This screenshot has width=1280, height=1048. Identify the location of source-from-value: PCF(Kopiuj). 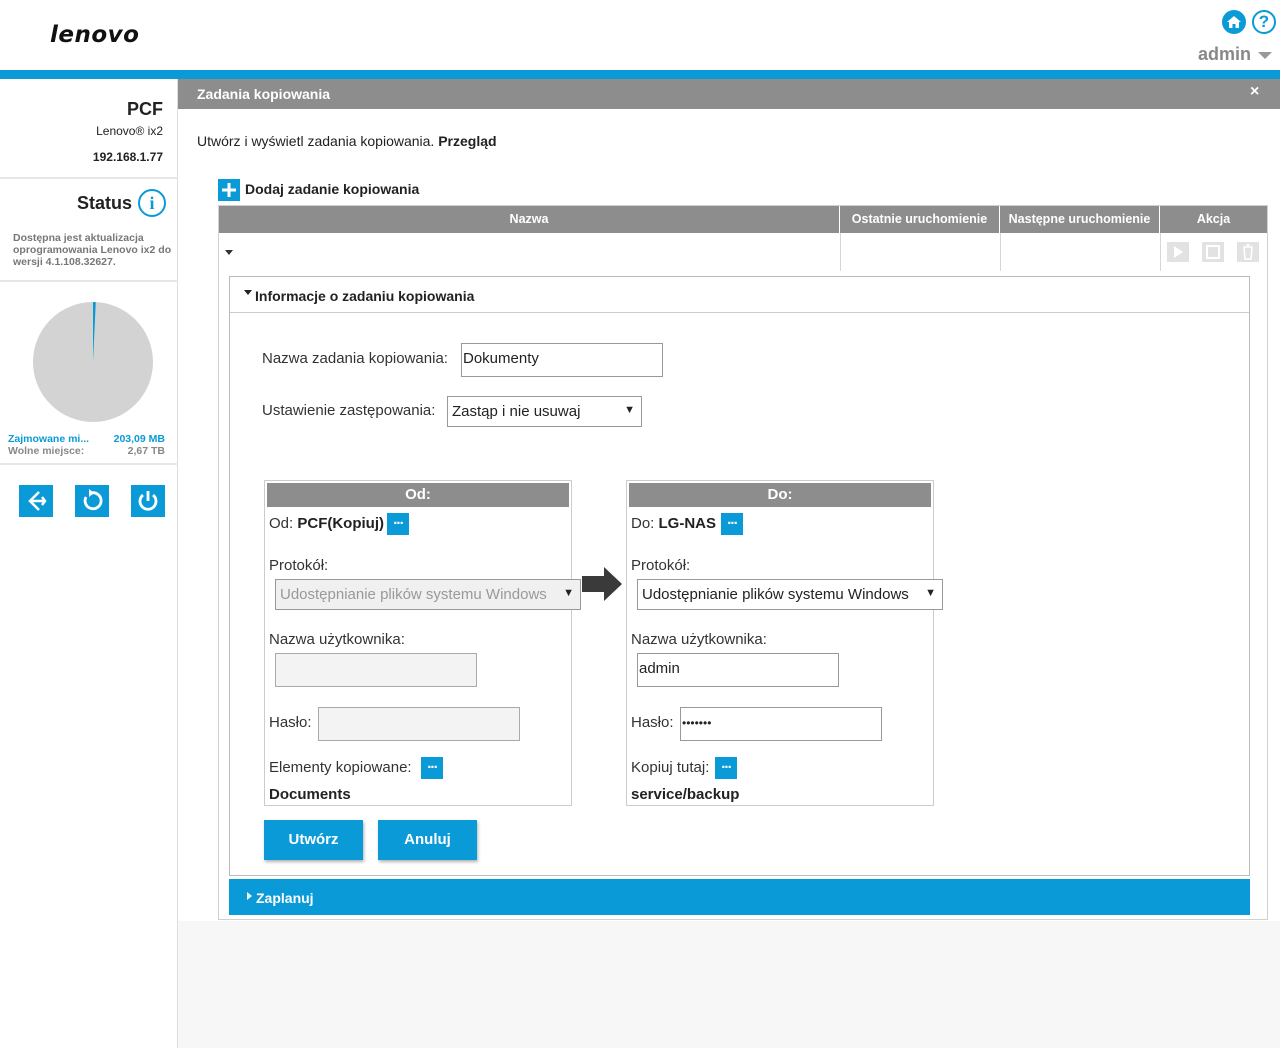
(341, 523).